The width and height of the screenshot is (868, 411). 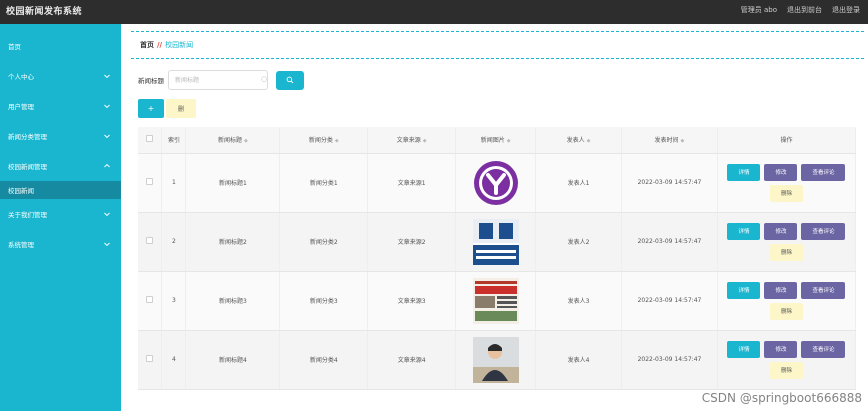 I want to click on col-index: 索引, so click(x=174, y=140).